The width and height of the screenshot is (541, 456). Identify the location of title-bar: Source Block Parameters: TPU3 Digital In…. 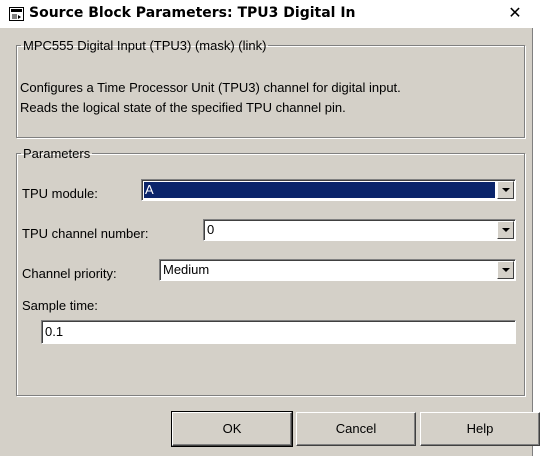
(266, 14).